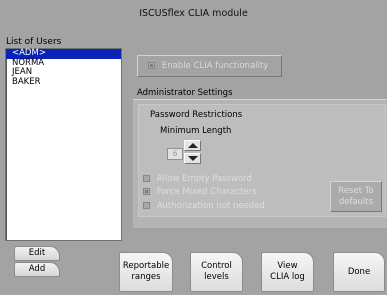 The image size is (387, 295). Describe the element at coordinates (193, 13) in the screenshot. I see `window-title: ISCUSflex CLIA module` at that location.